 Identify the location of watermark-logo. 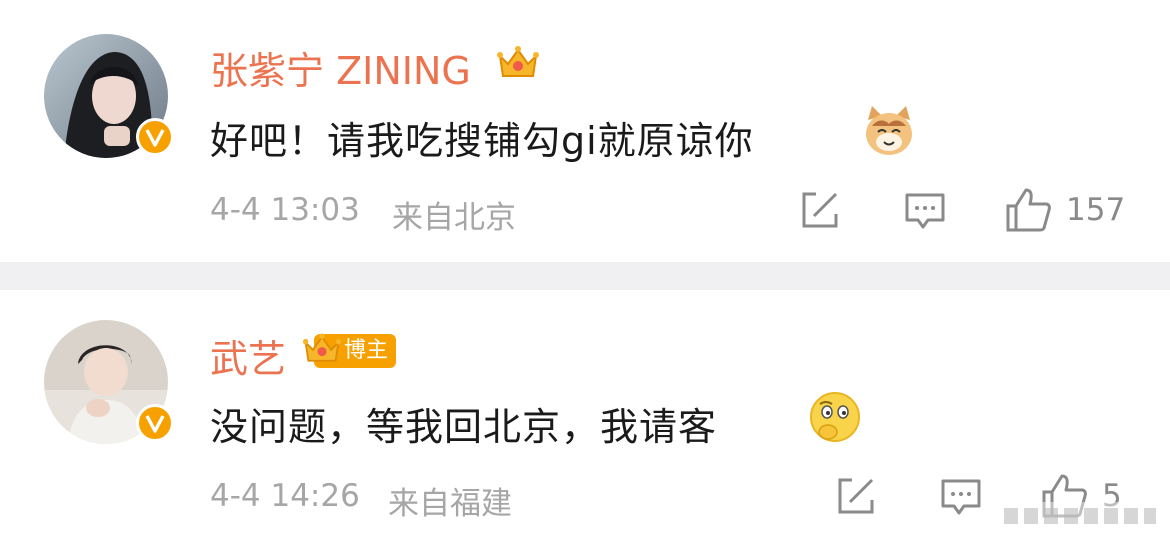
(1080, 516).